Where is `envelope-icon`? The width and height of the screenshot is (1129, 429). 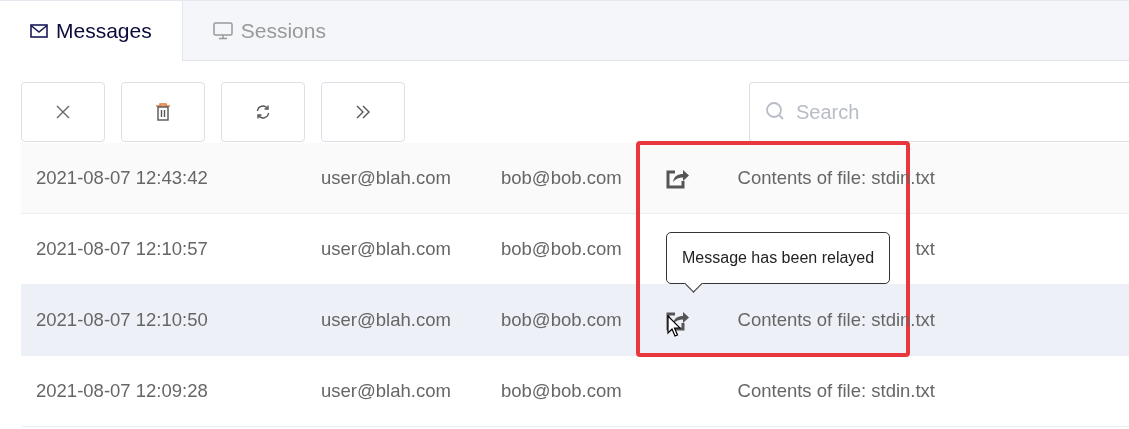 envelope-icon is located at coordinates (39, 30).